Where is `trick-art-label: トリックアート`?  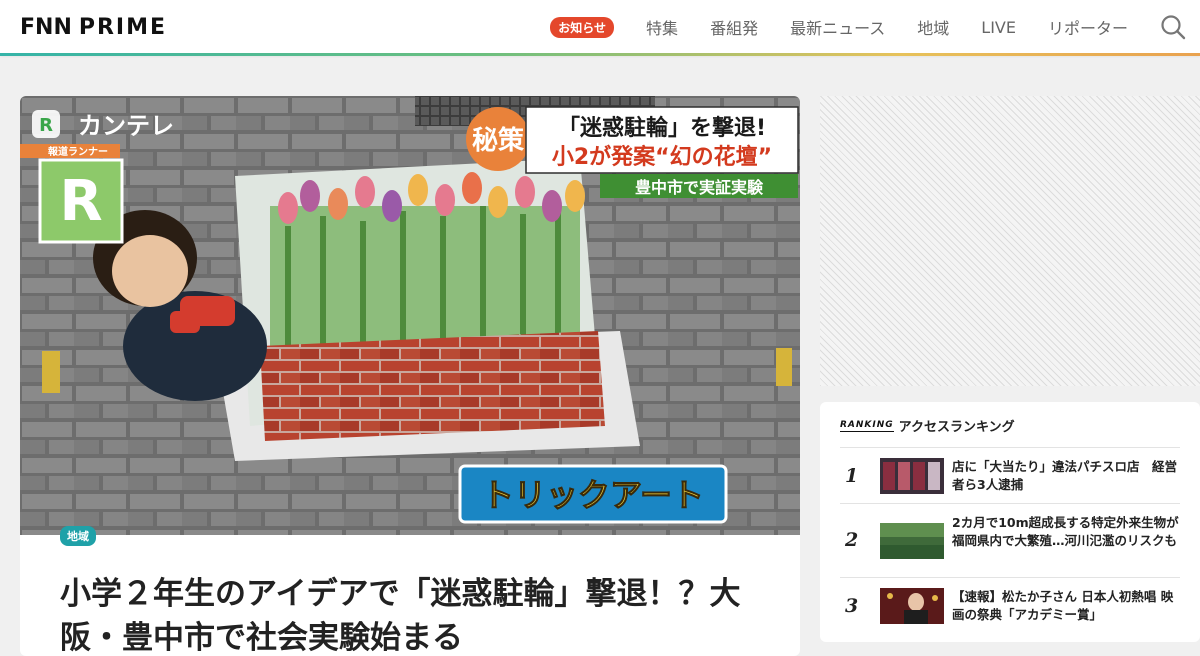
trick-art-label: トリックアート is located at coordinates (593, 495).